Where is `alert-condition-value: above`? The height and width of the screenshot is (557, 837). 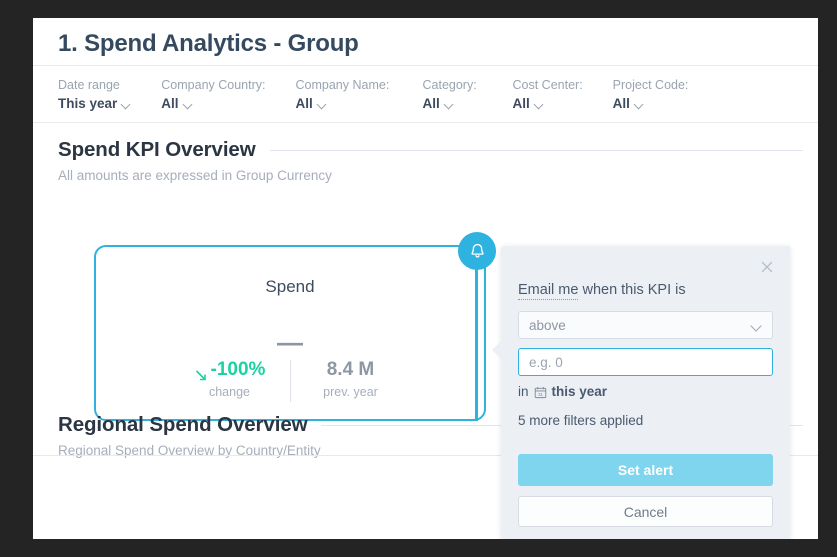
alert-condition-value: above is located at coordinates (547, 325).